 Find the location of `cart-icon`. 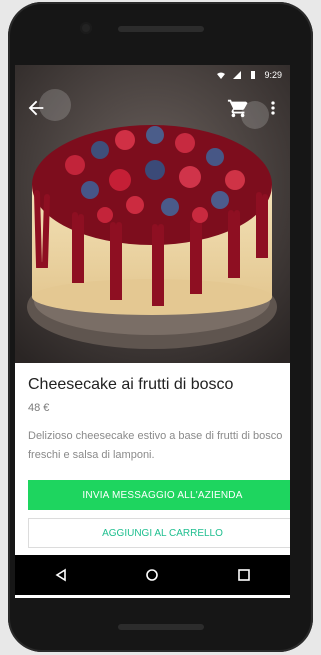

cart-icon is located at coordinates (238, 108).